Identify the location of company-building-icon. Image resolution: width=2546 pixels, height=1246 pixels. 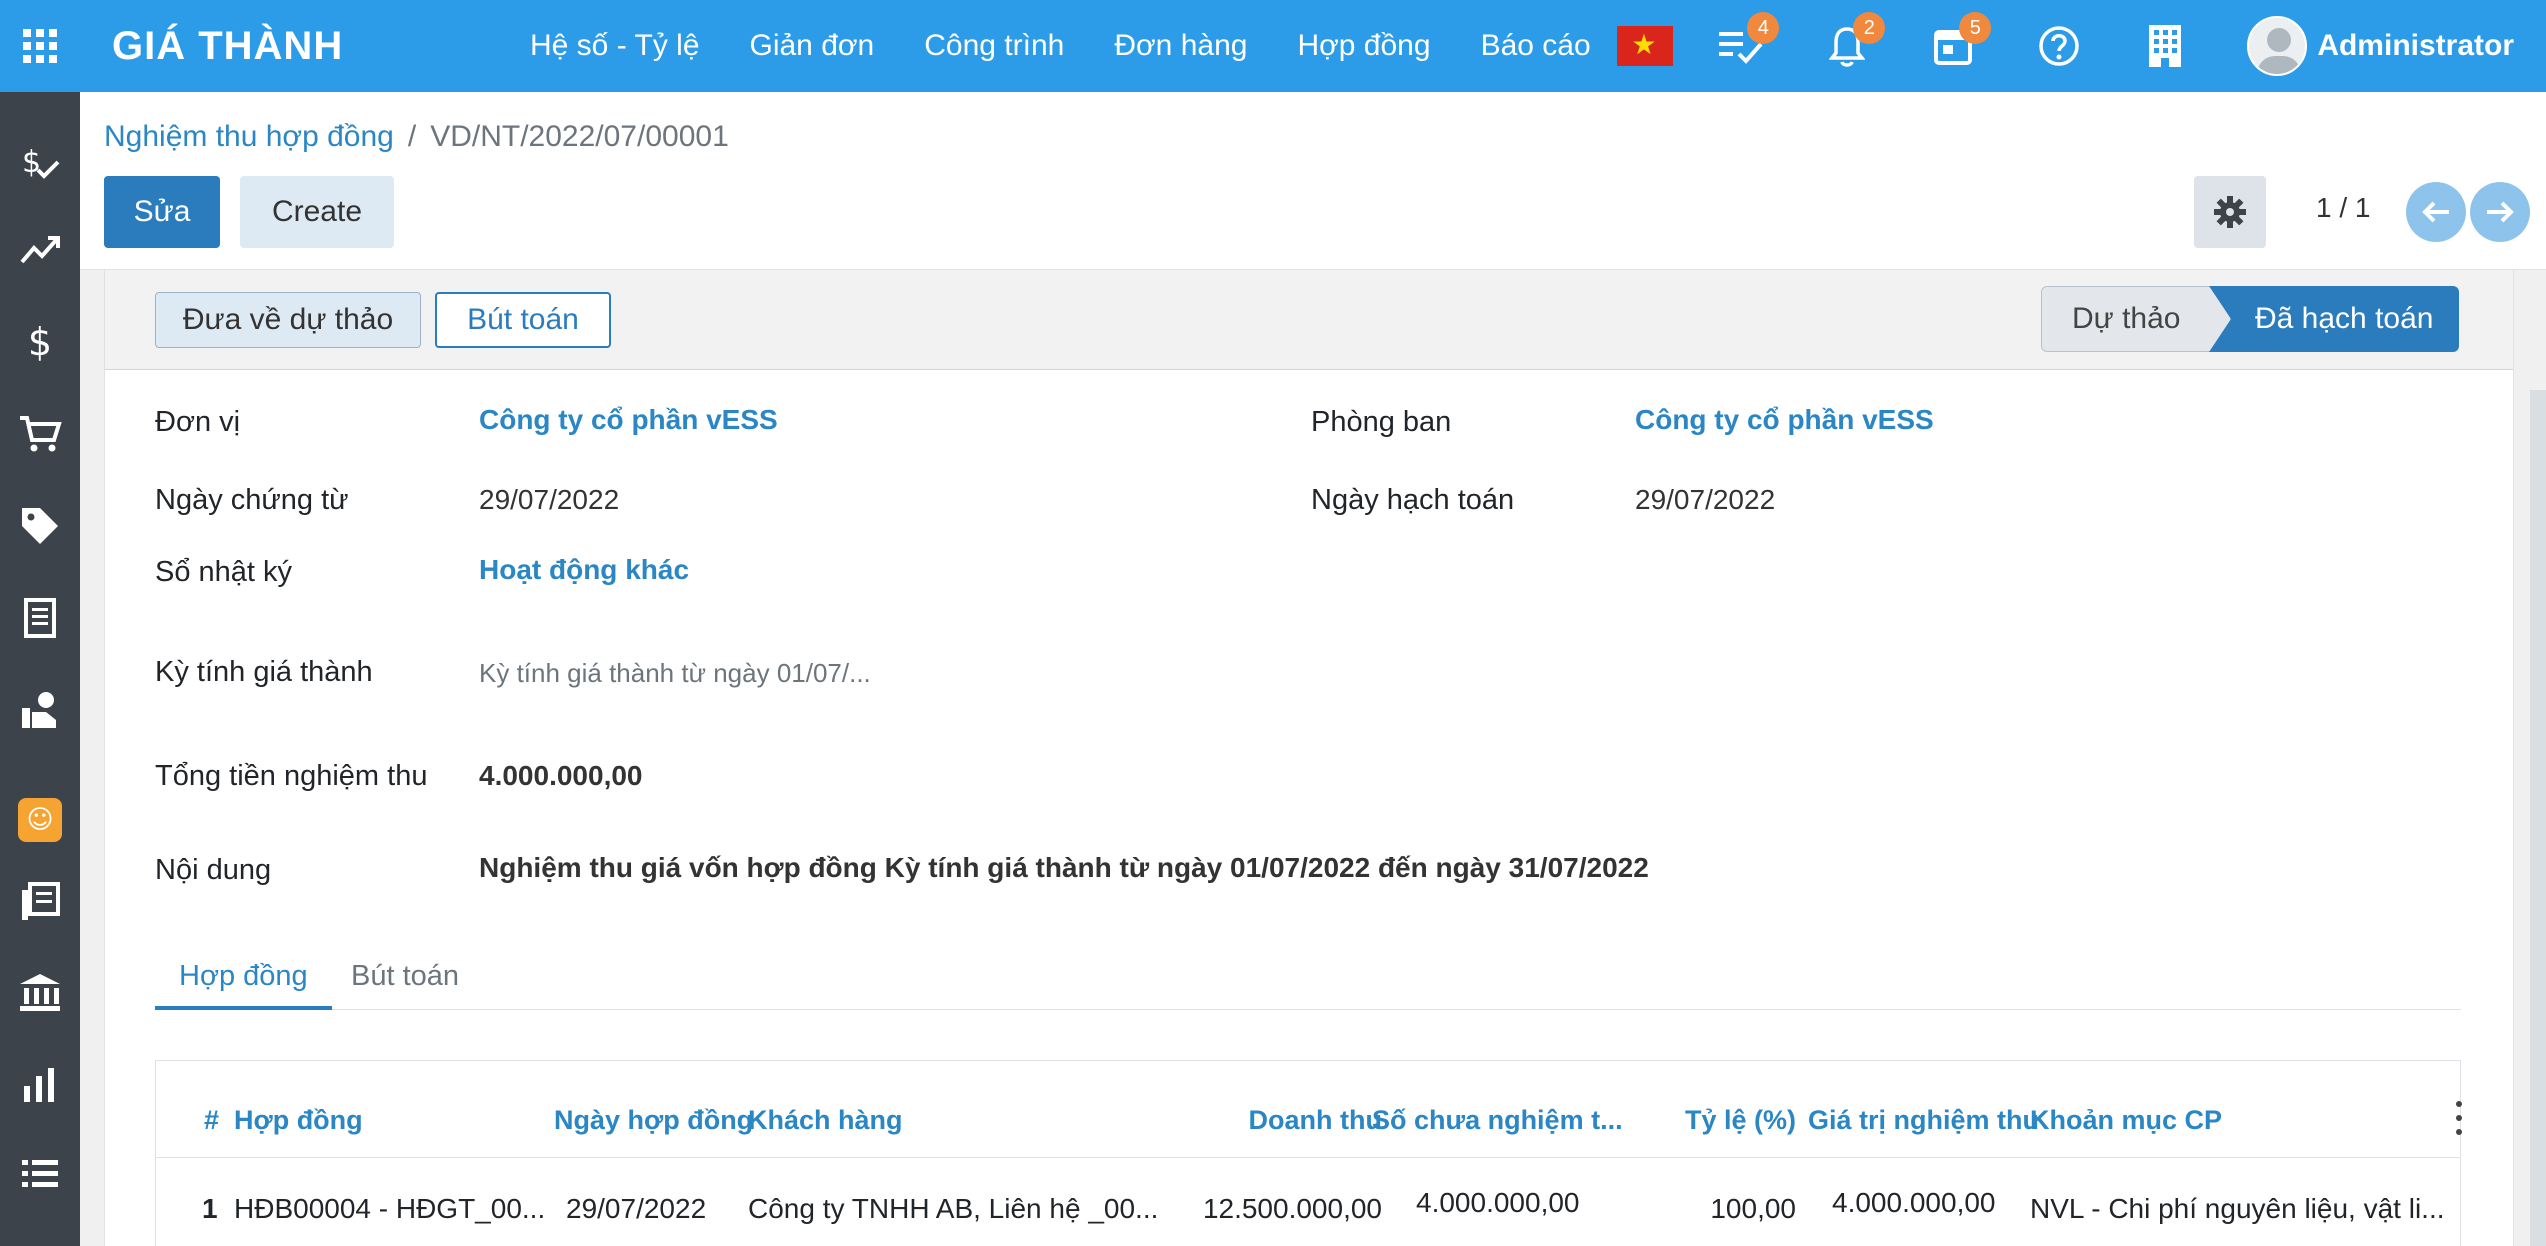
(2165, 46).